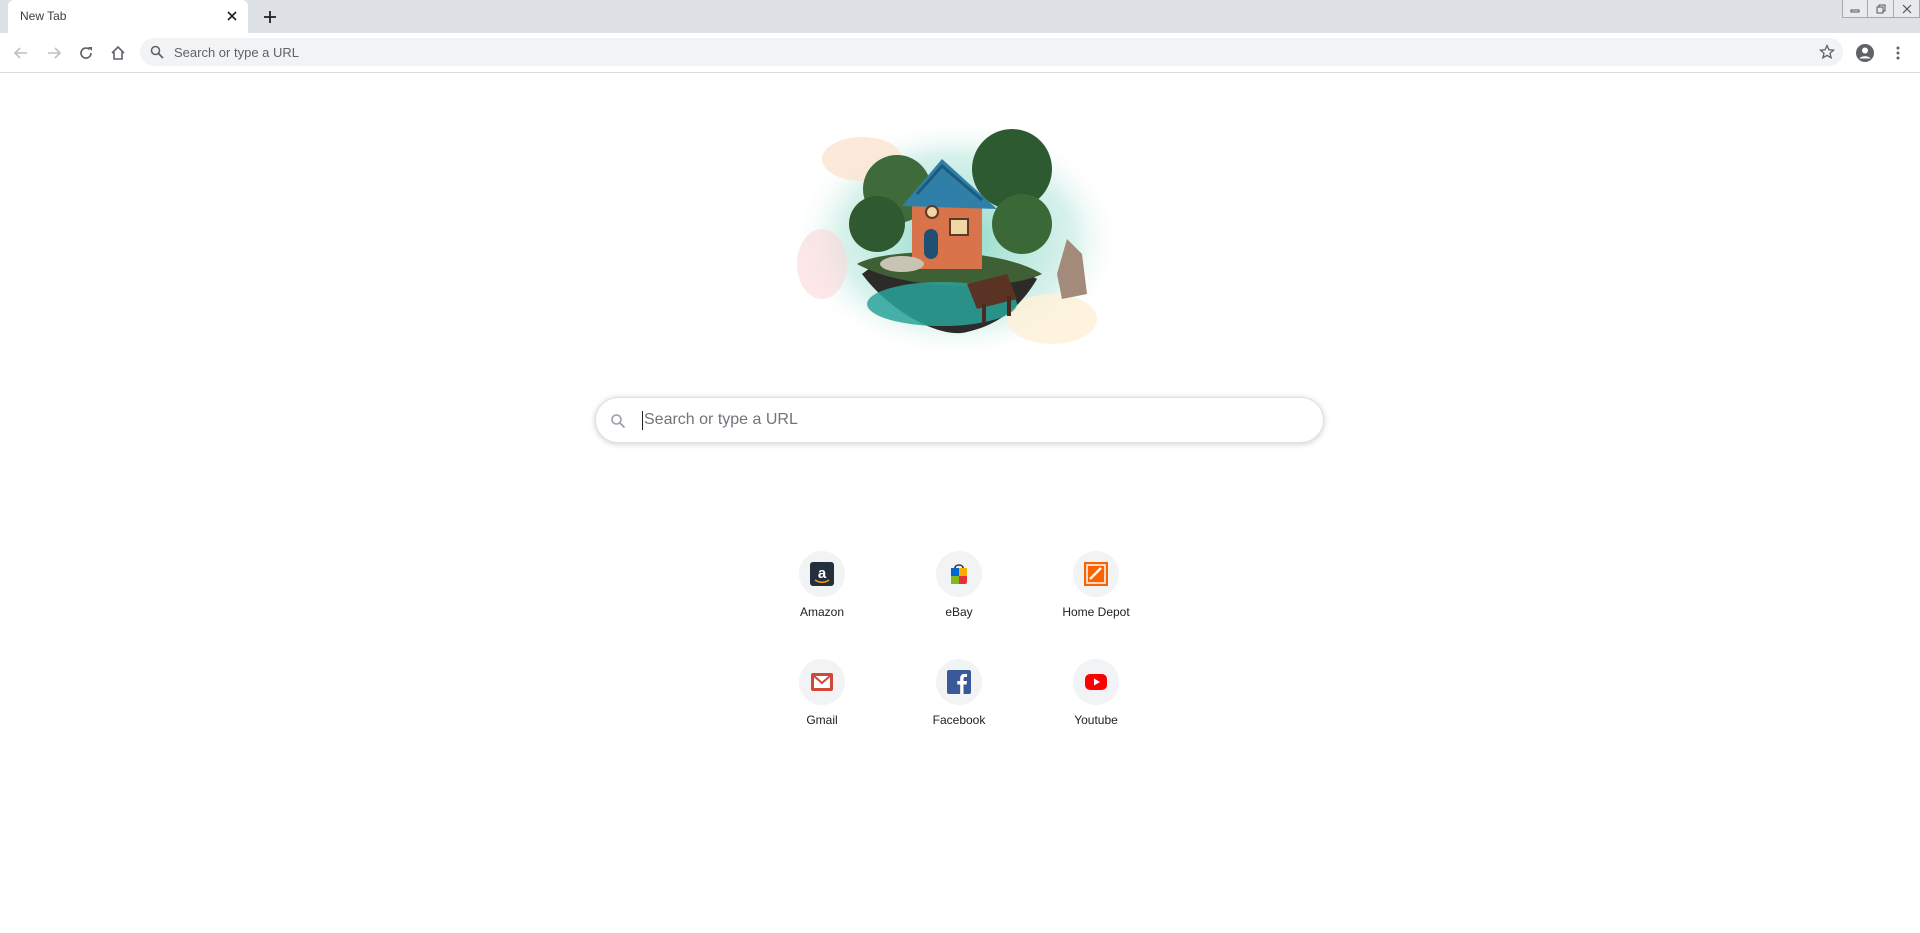  Describe the element at coordinates (959, 612) in the screenshot. I see `shortcut-label: eBay` at that location.